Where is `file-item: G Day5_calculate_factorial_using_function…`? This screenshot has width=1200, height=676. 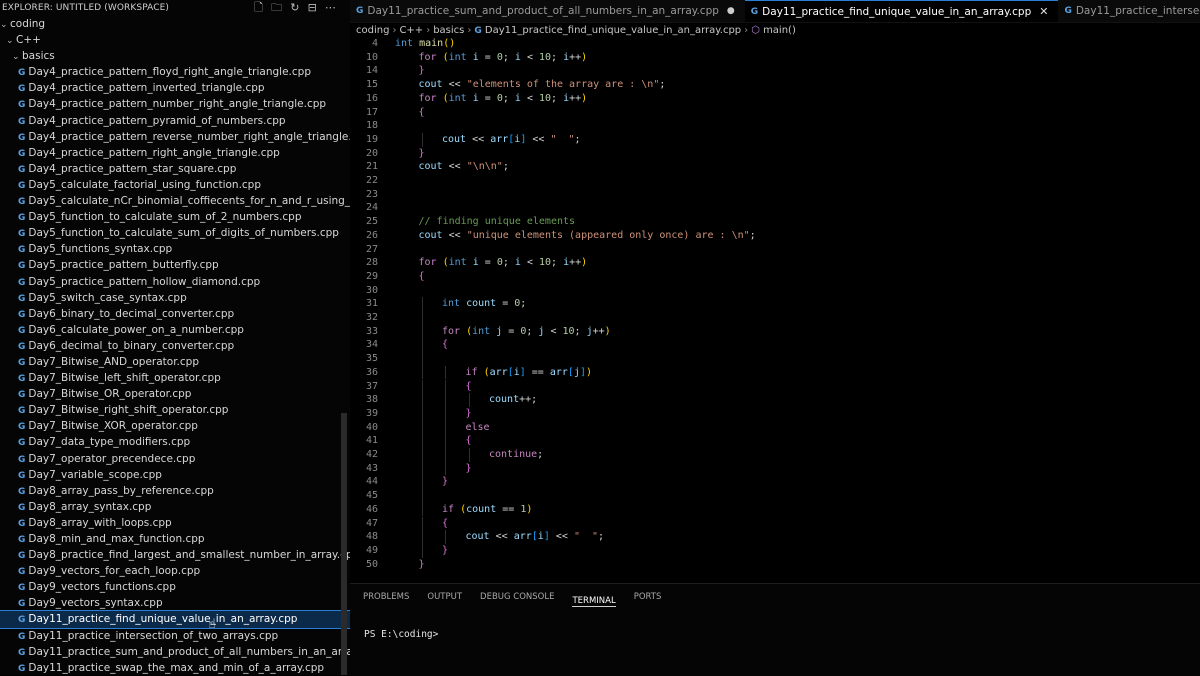
file-item: G Day5_calculate_factorial_using_function… is located at coordinates (175, 185).